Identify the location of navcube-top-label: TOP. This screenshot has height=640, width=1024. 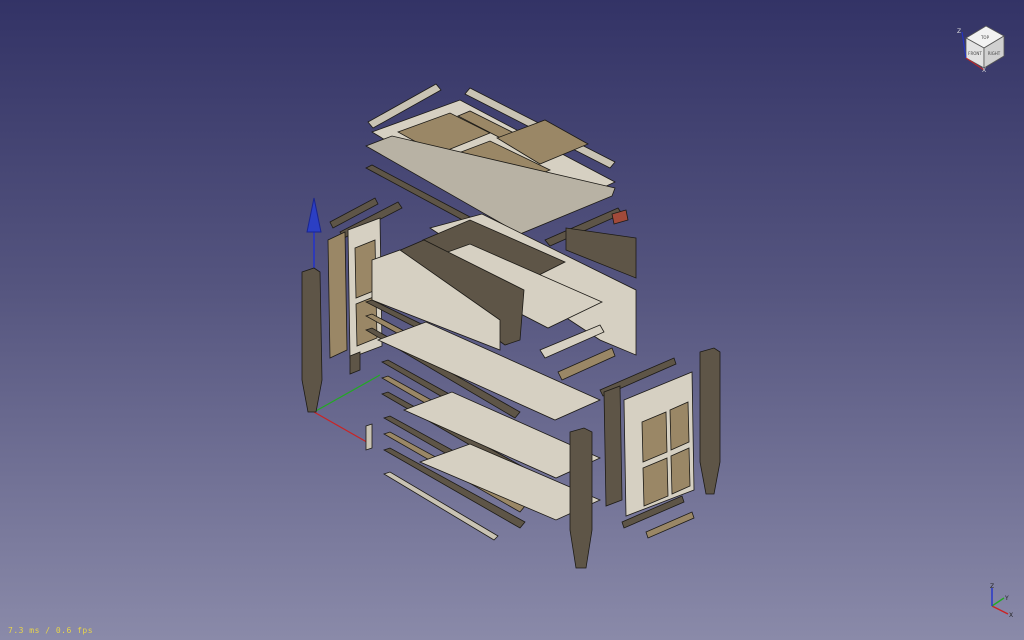
(985, 37).